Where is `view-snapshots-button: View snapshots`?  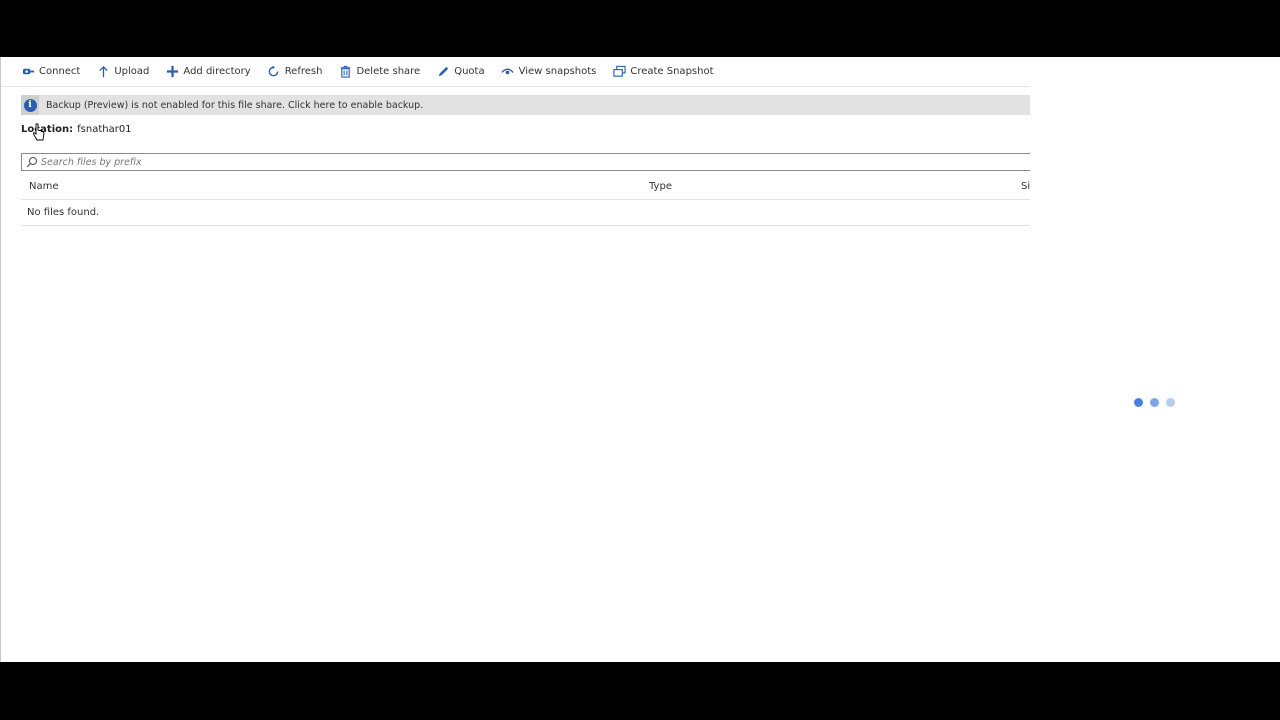
view-snapshots-button: View snapshots is located at coordinates (549, 72).